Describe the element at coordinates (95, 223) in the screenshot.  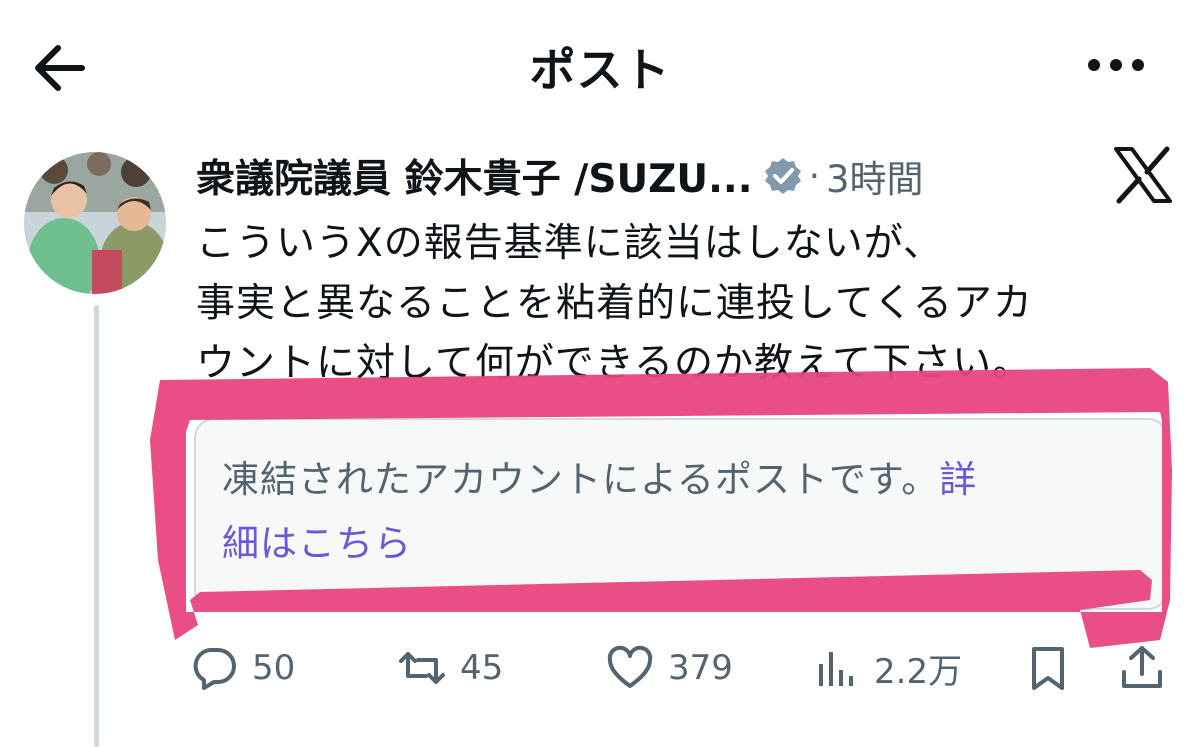
I see `avatar` at that location.